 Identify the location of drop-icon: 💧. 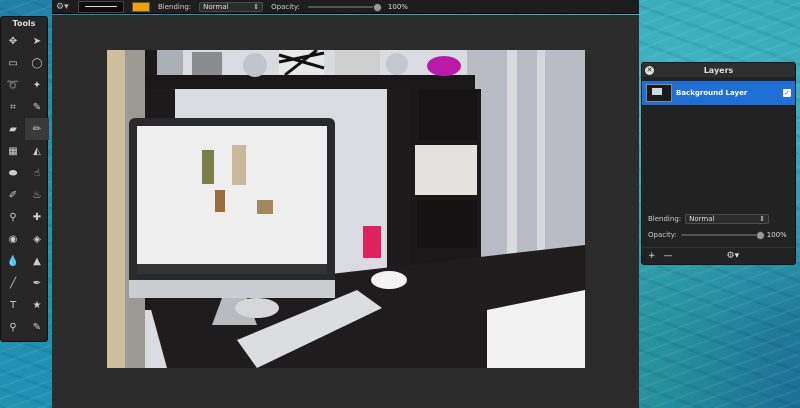
(13, 261).